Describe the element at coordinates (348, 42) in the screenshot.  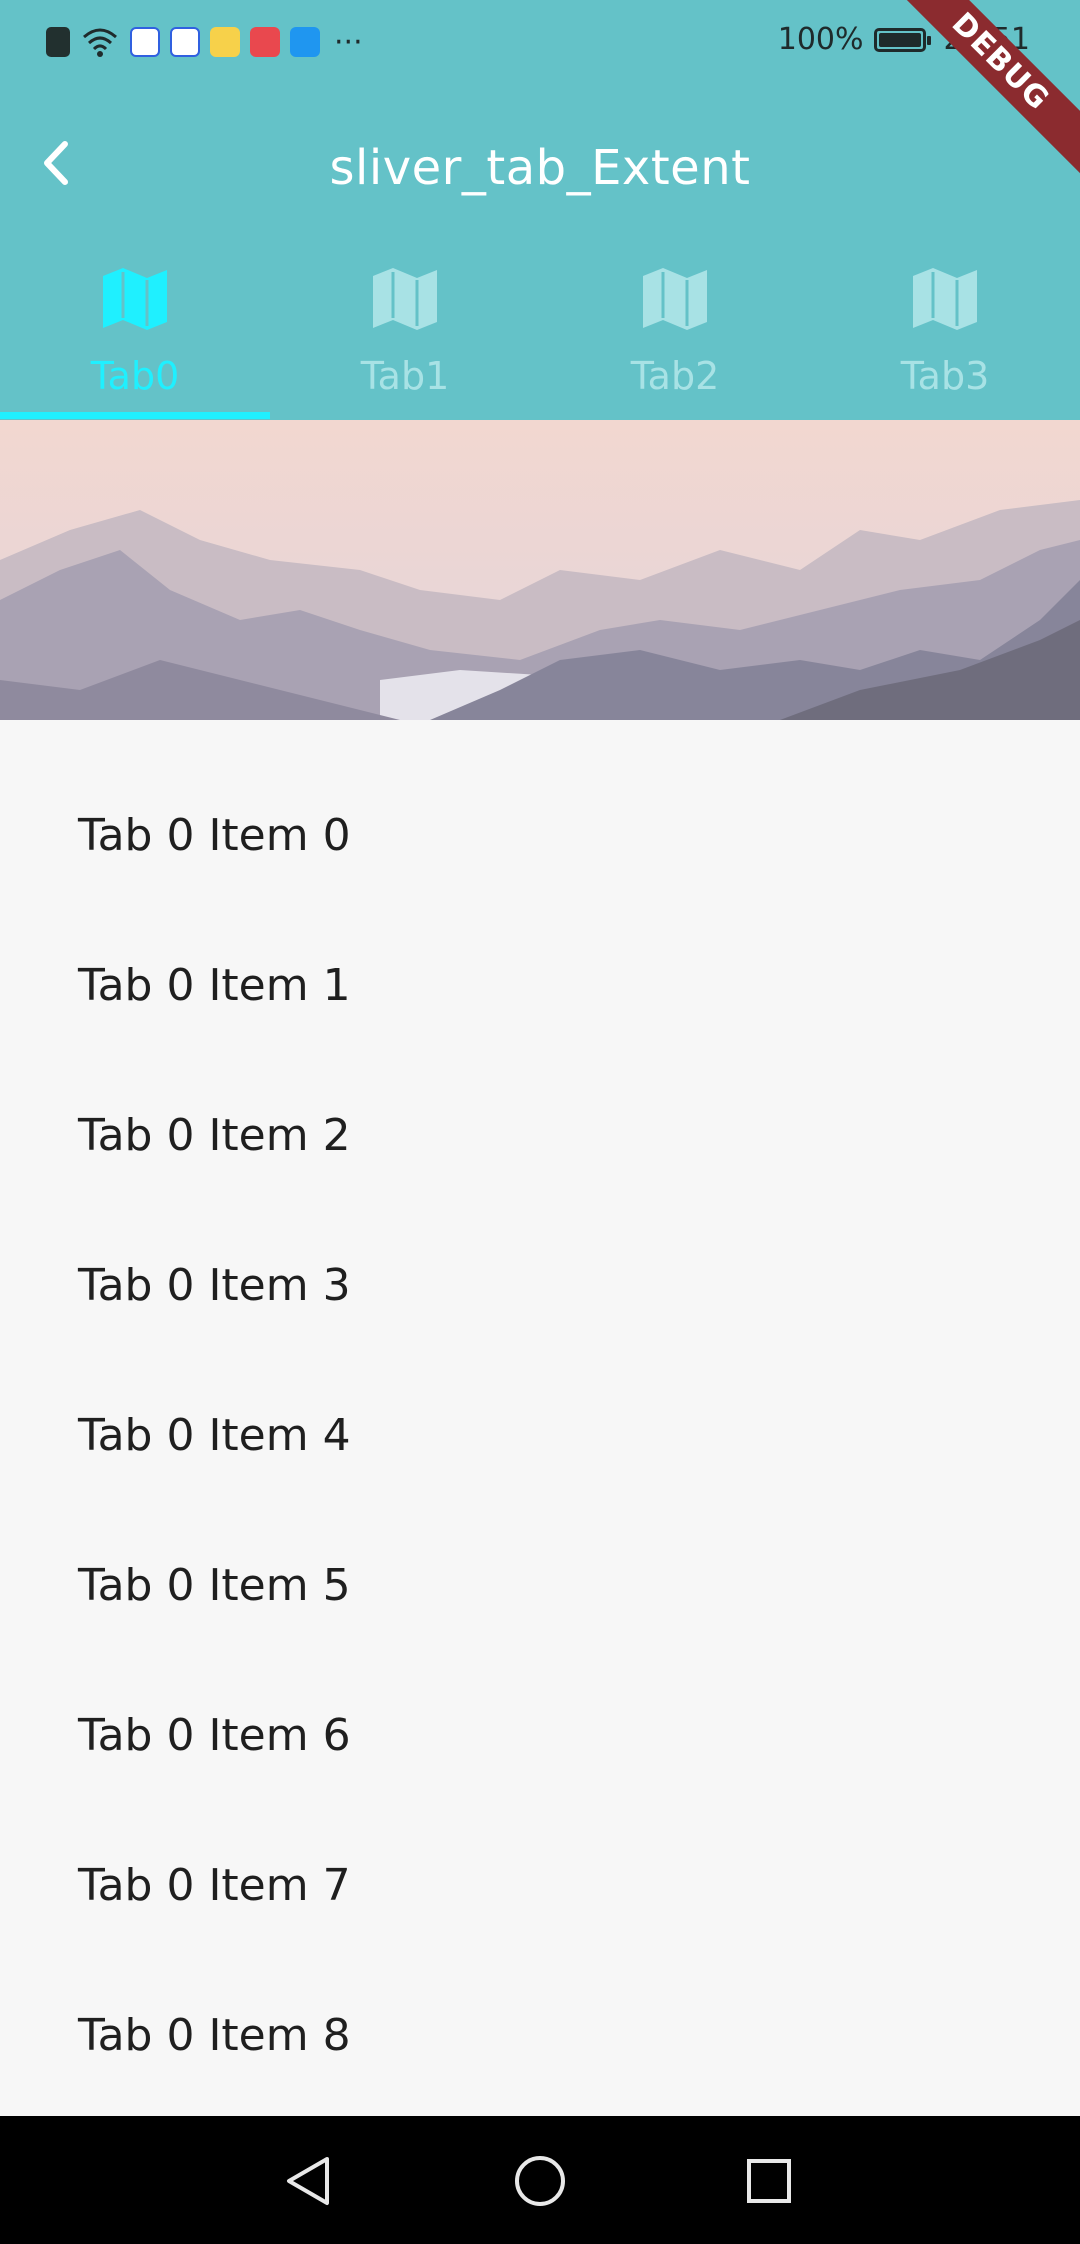
I see `more-notifications-icon: ···` at that location.